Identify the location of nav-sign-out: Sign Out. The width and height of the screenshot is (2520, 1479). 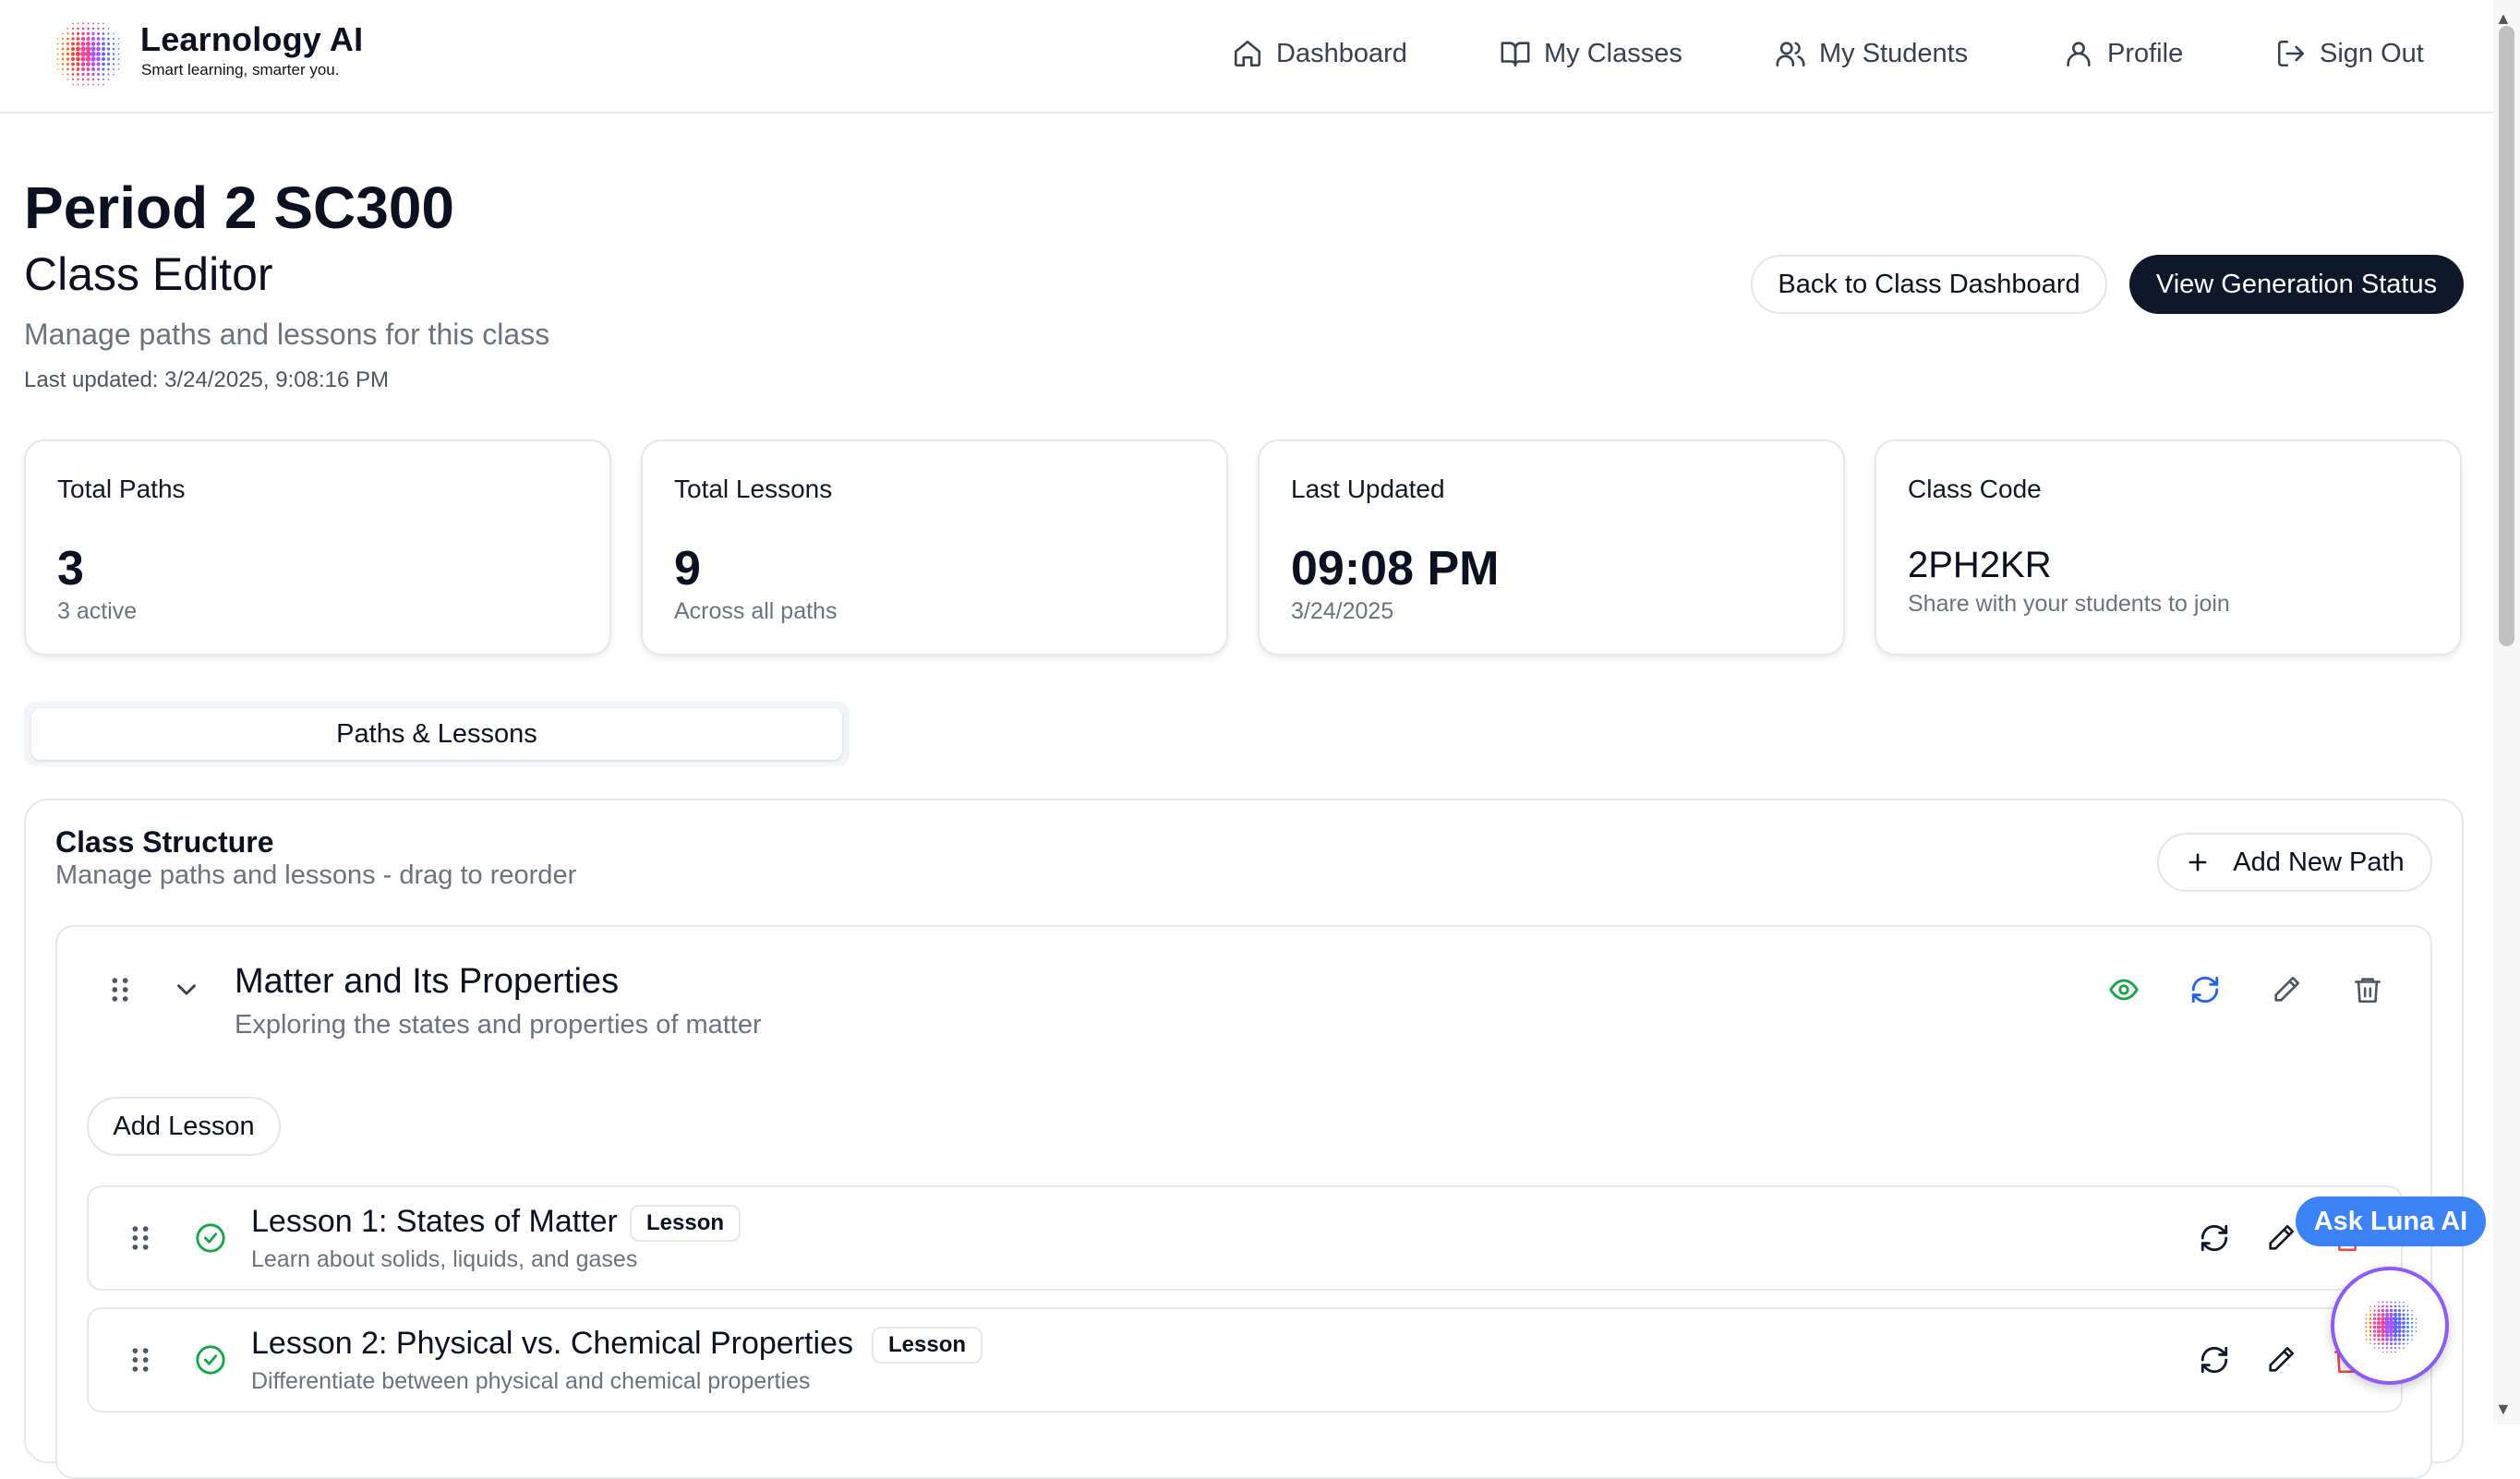
(2349, 53).